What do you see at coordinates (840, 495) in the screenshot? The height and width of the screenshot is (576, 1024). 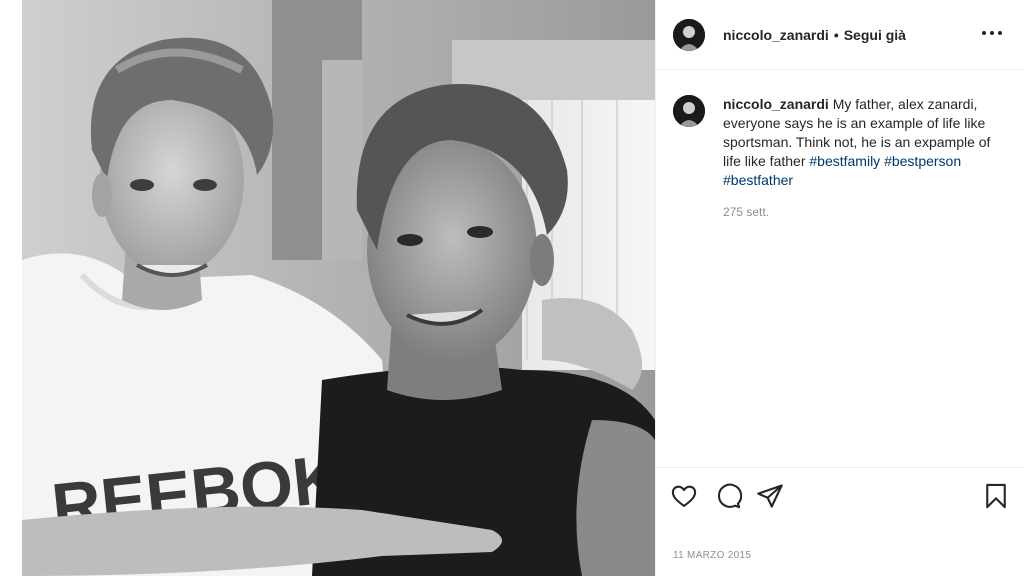 I see `action-bar` at bounding box center [840, 495].